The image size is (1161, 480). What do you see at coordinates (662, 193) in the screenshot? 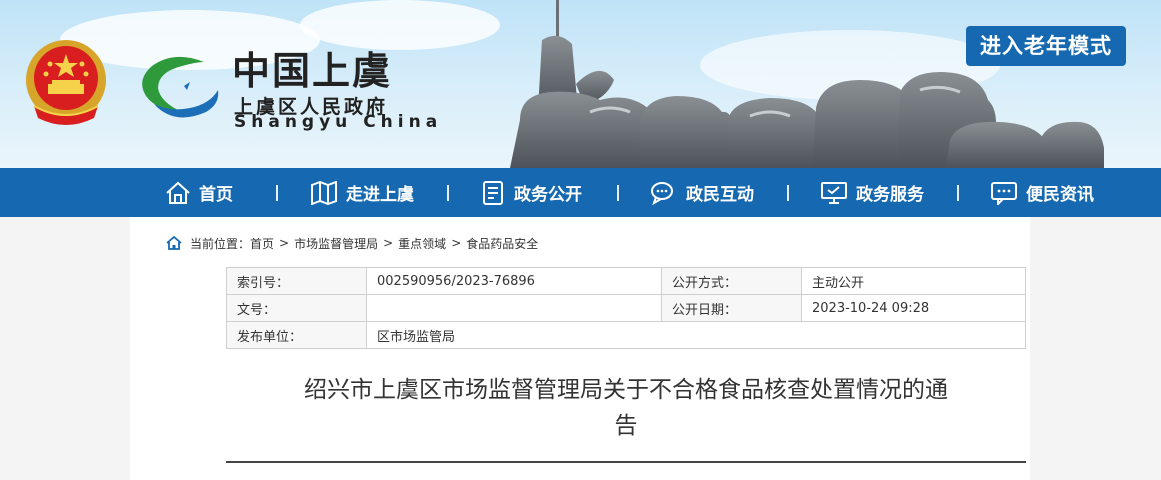
I see `chat-icon` at bounding box center [662, 193].